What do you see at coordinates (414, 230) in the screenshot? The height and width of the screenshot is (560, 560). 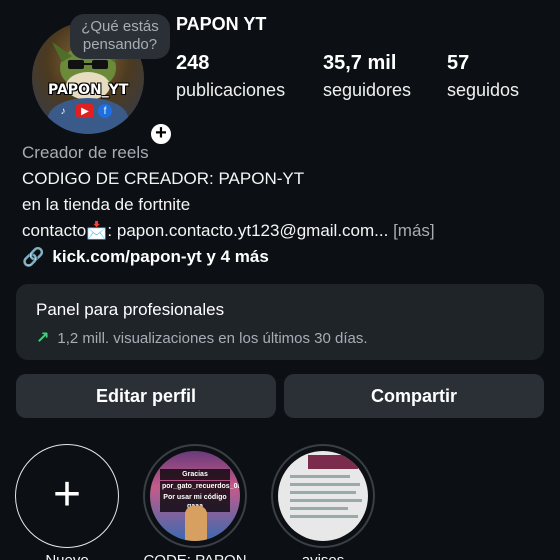 I see `bio-more-link: [más]` at bounding box center [414, 230].